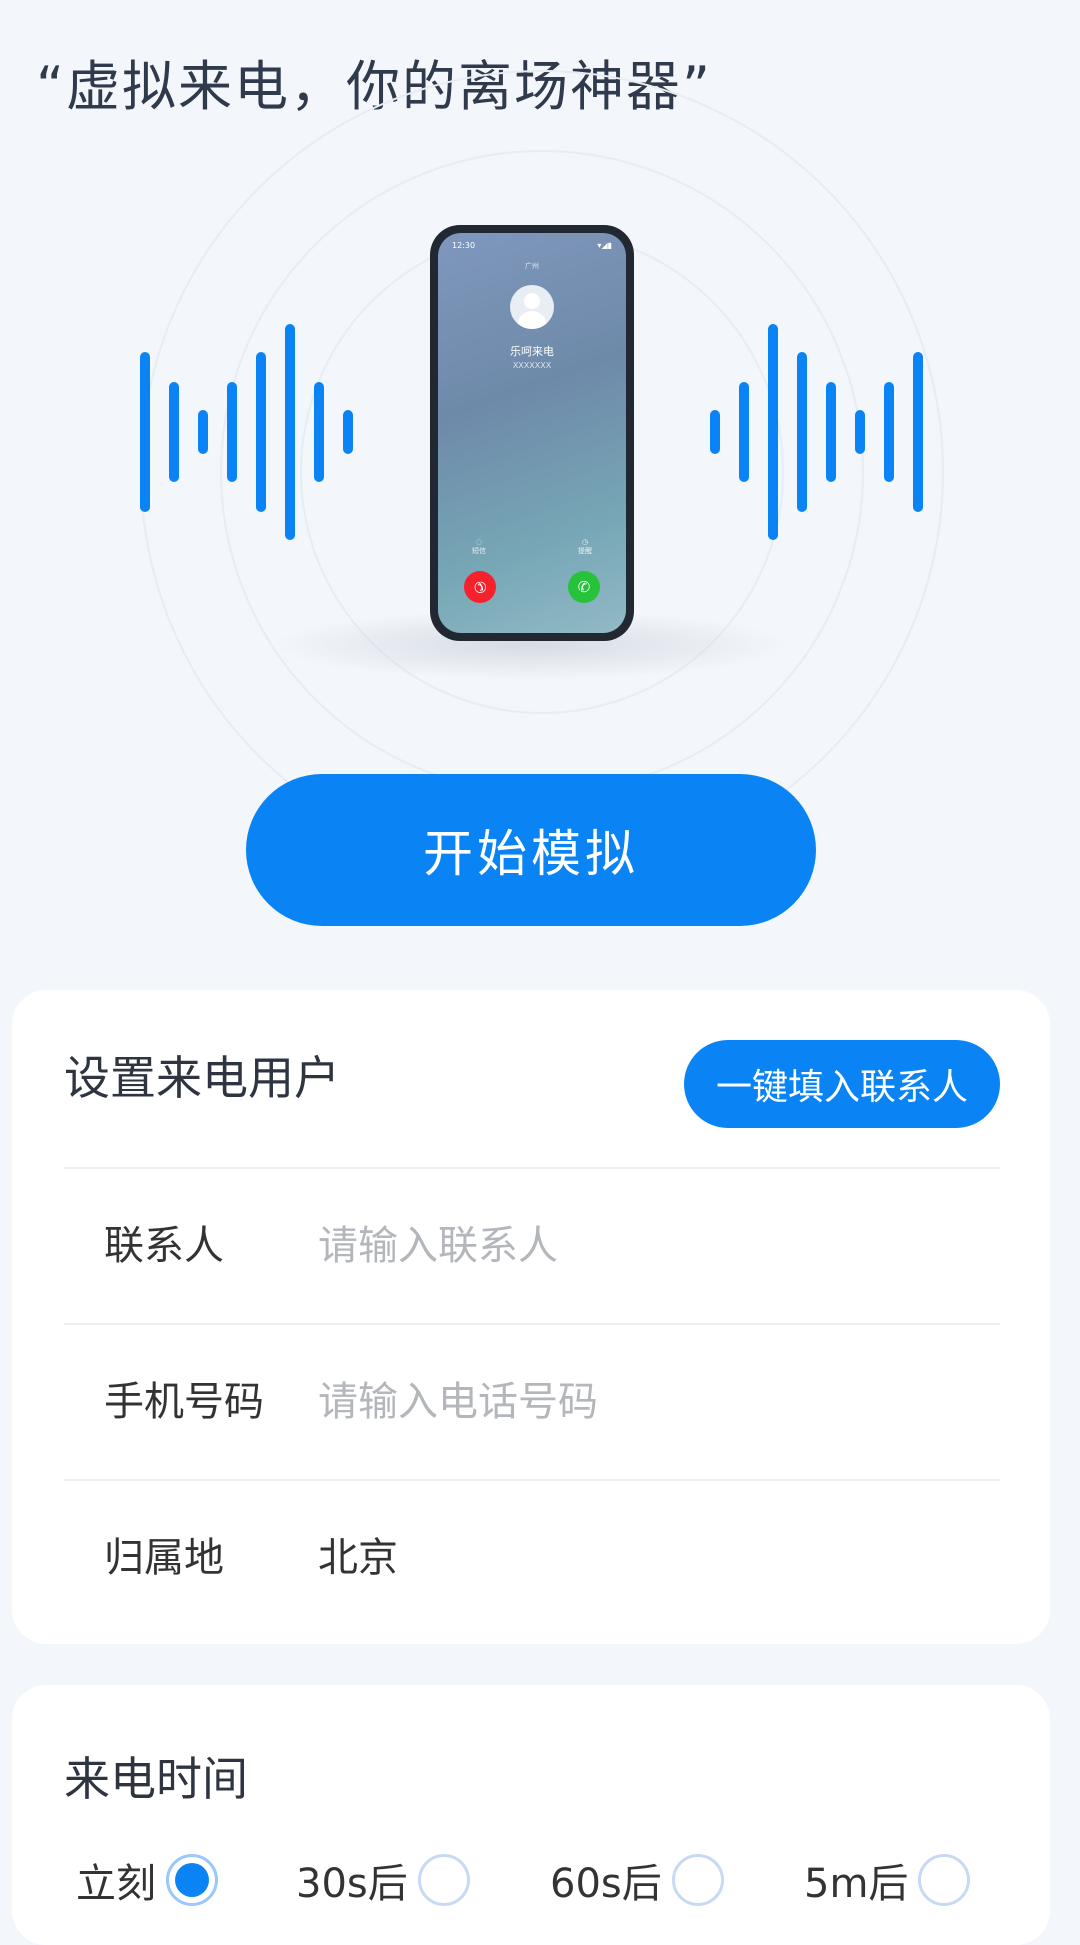 The height and width of the screenshot is (1945, 1080). I want to click on contact-row: 联系人, so click(532, 1245).